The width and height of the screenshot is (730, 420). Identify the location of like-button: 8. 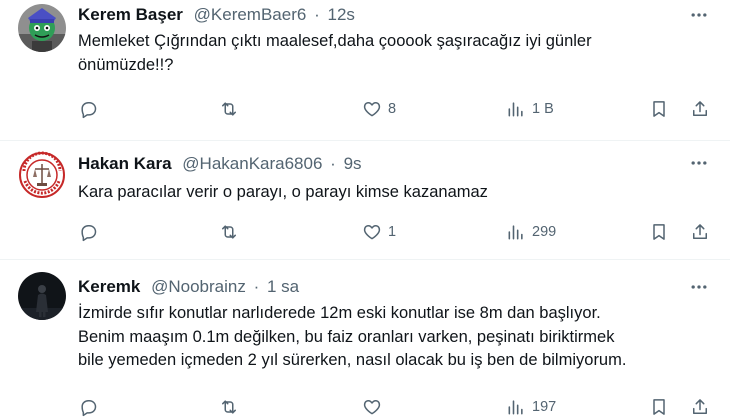
(379, 109).